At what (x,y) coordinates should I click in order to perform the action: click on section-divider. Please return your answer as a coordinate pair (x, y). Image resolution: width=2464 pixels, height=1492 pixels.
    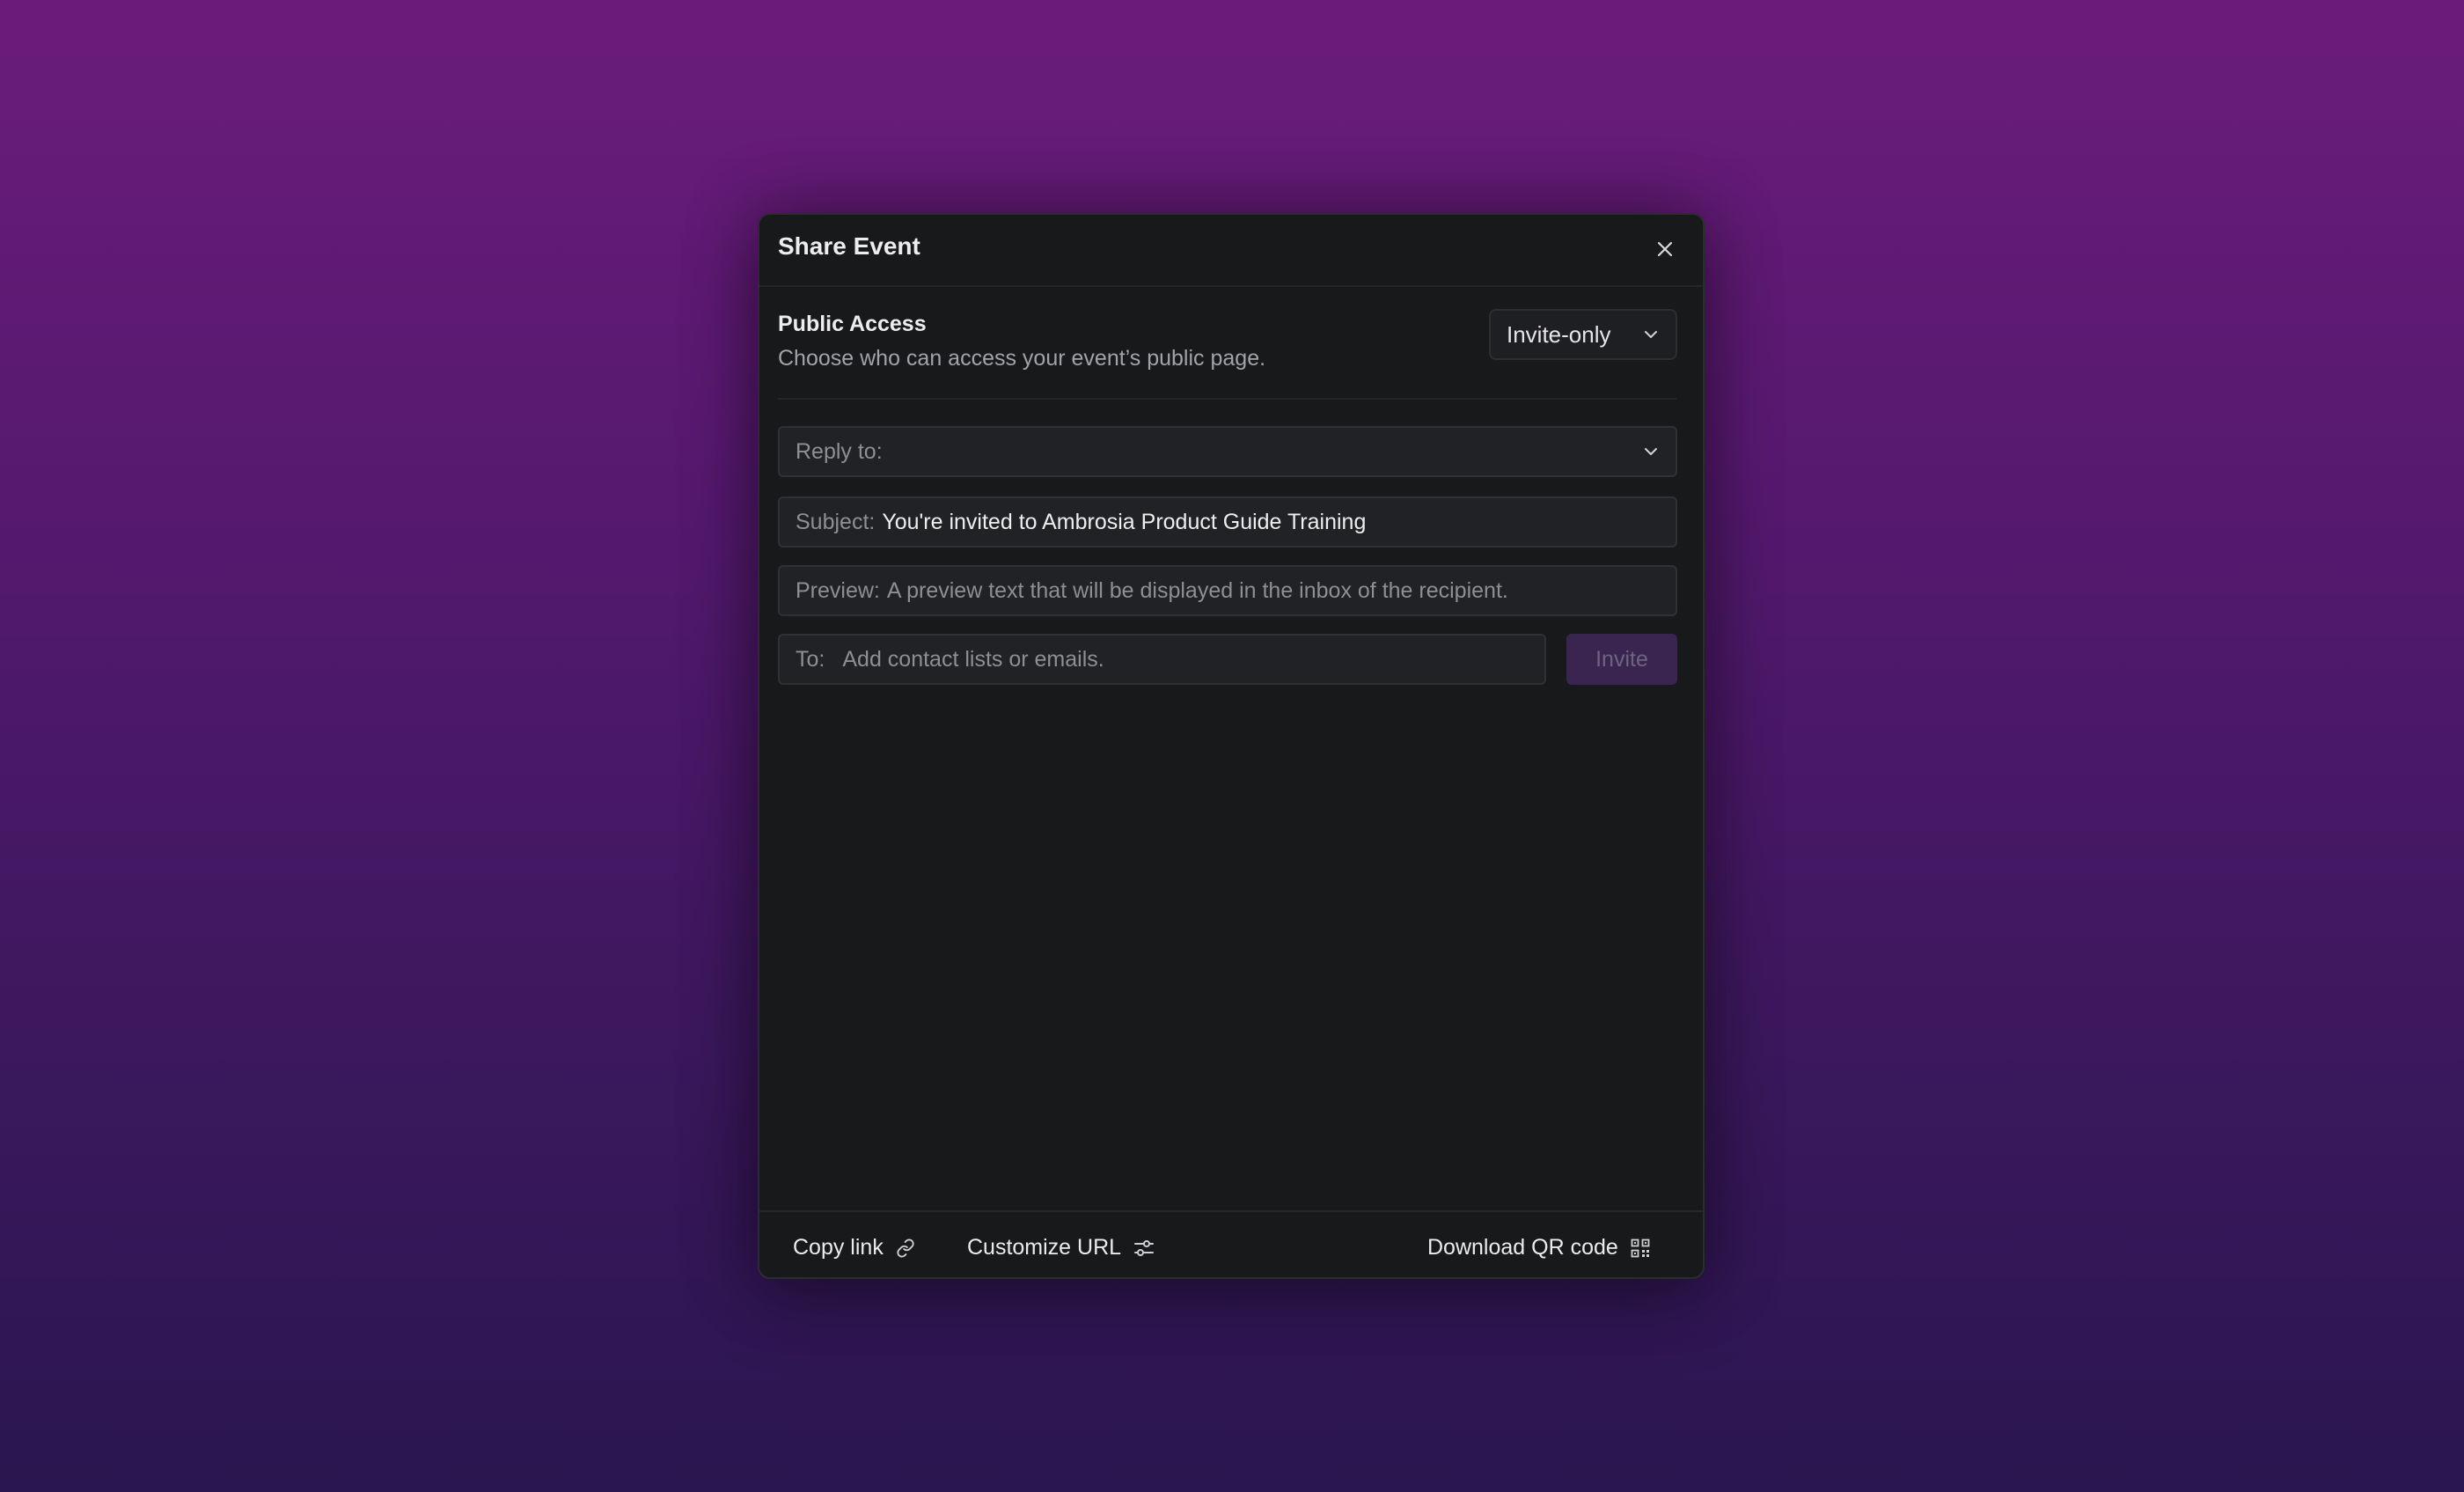
    Looking at the image, I should click on (1227, 399).